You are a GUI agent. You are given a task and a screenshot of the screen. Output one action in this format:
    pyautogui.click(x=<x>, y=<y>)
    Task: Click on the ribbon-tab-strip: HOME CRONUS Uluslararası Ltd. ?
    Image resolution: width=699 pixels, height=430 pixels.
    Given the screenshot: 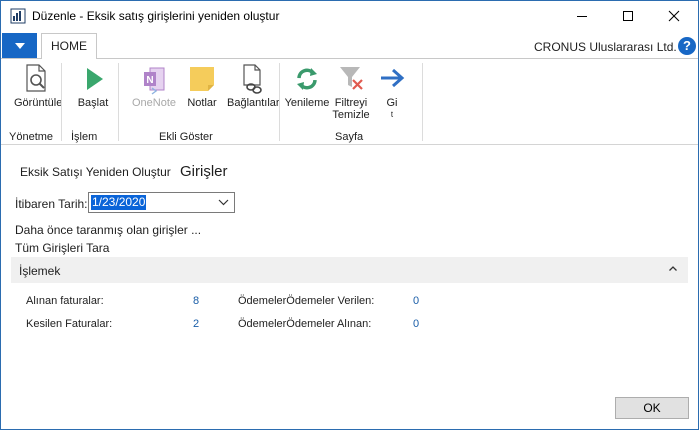 What is the action you would take?
    pyautogui.click(x=349, y=46)
    